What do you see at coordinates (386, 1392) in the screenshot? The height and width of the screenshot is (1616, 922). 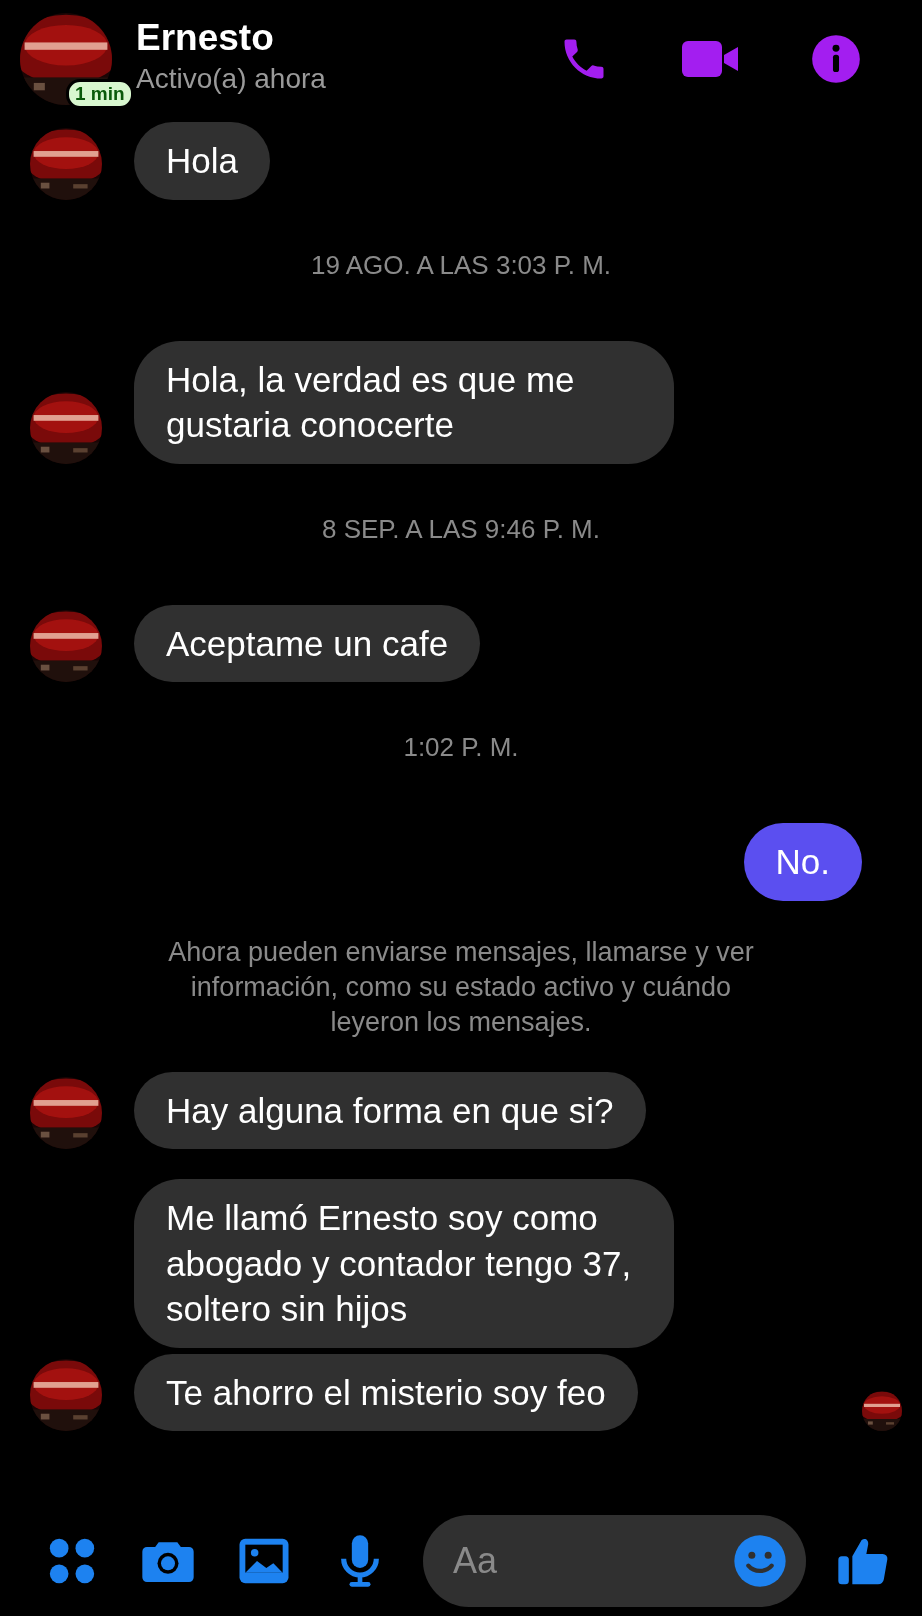 I see `received-message: Te ahorro el misterio soy feo` at bounding box center [386, 1392].